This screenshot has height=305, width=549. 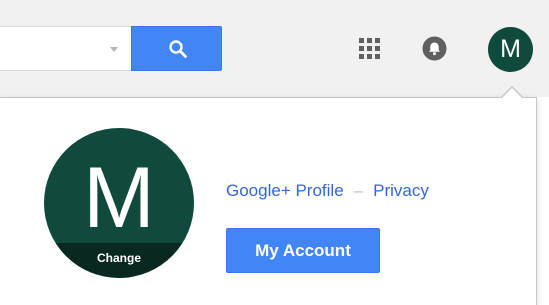 What do you see at coordinates (114, 49) in the screenshot?
I see `chevron-down-icon` at bounding box center [114, 49].